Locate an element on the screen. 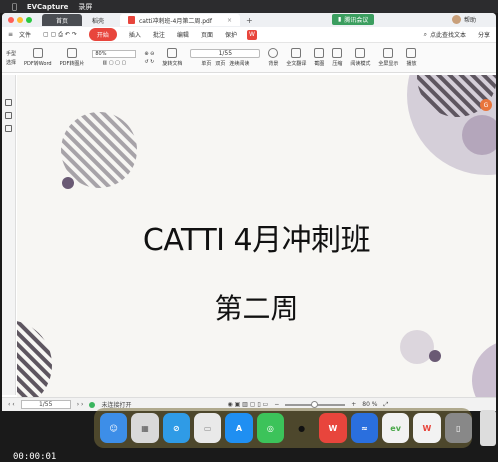  dock-right-panel is located at coordinates (488, 428).